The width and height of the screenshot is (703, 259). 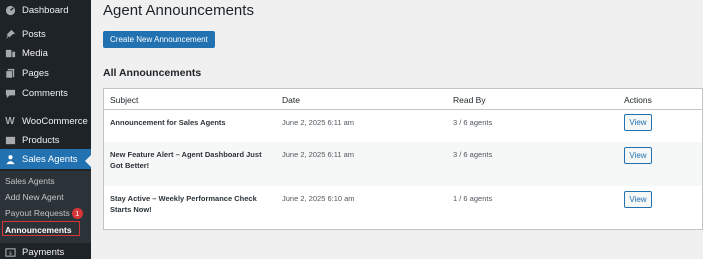 What do you see at coordinates (77, 214) in the screenshot?
I see `notification-badge: 1` at bounding box center [77, 214].